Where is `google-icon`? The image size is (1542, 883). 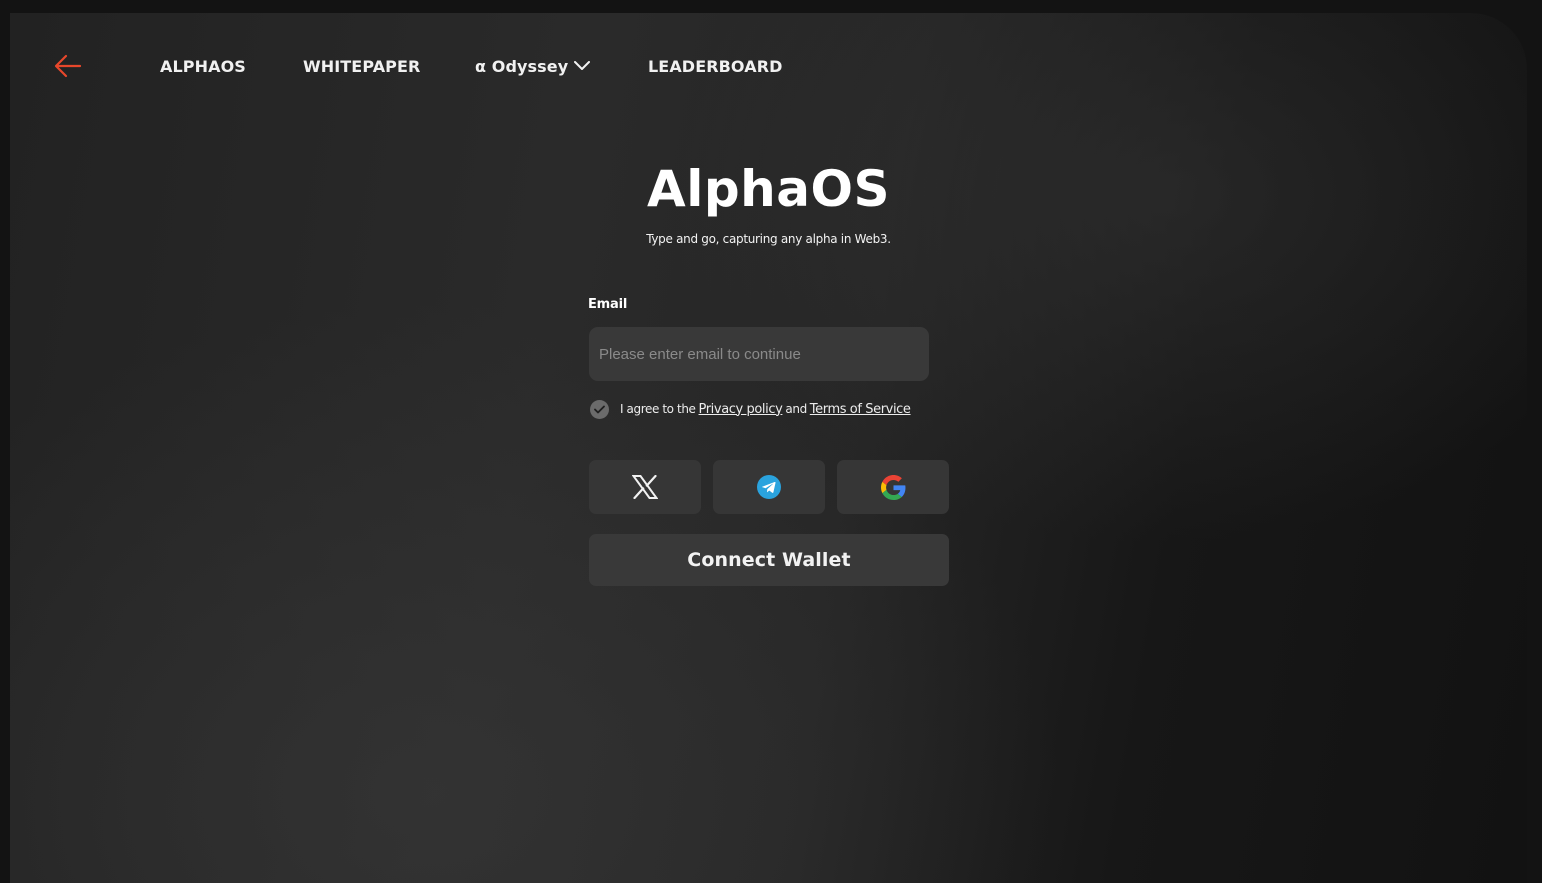 google-icon is located at coordinates (892, 487).